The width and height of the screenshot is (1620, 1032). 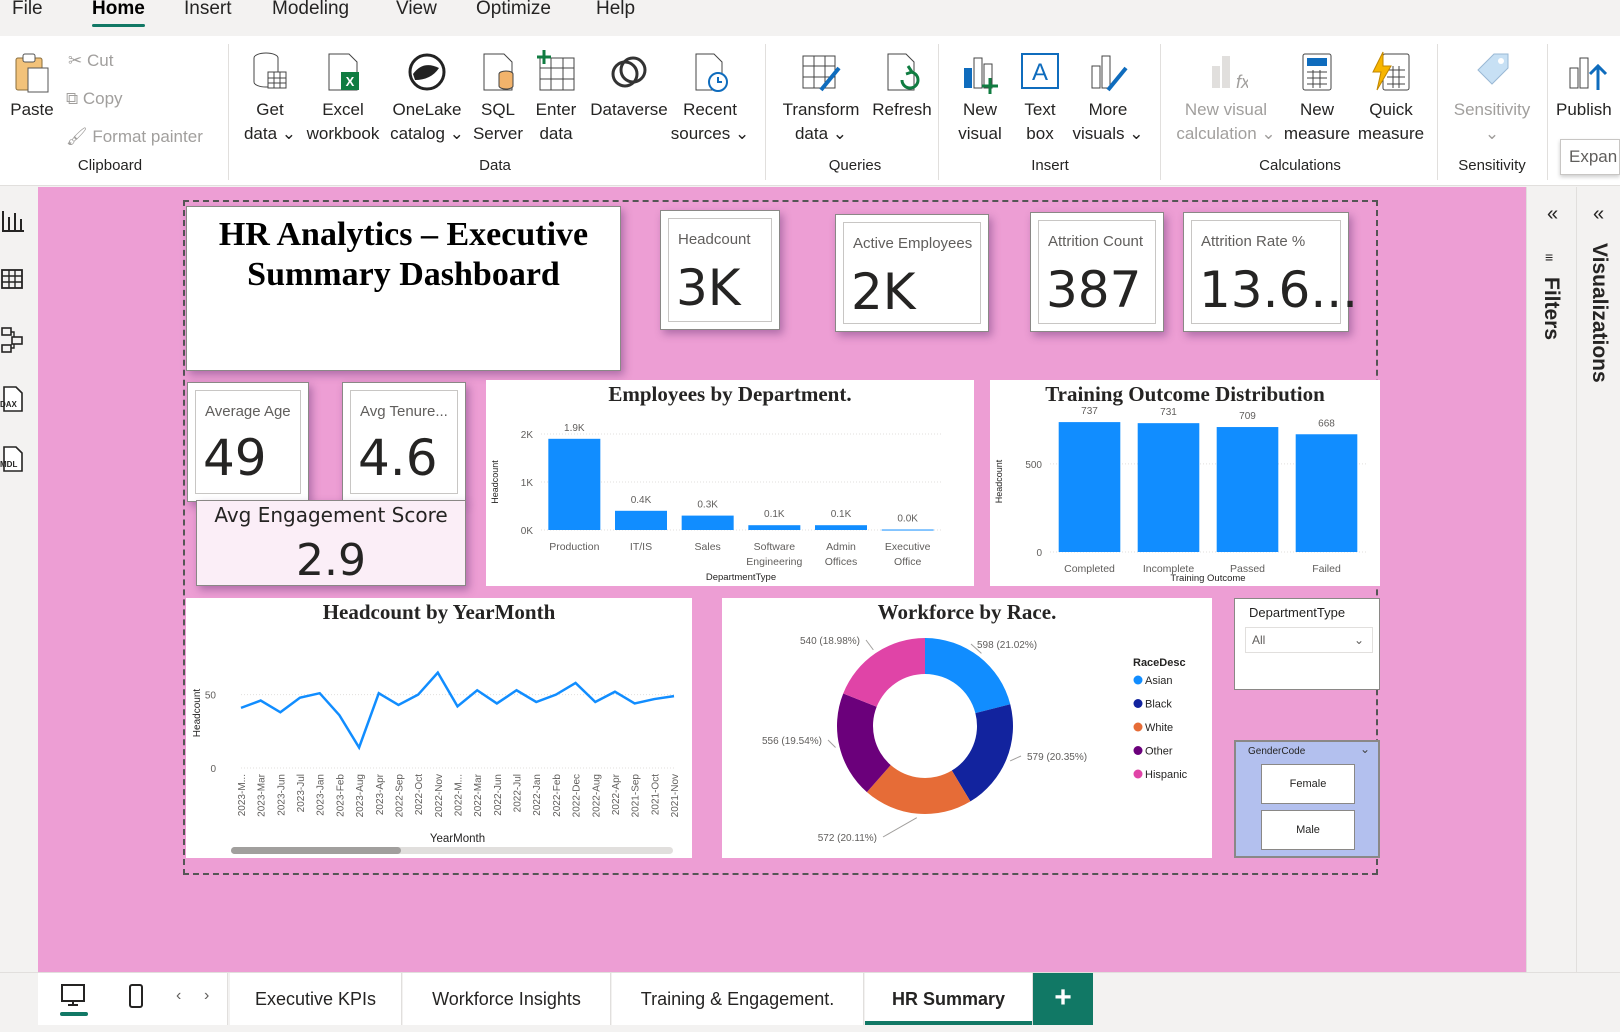 I want to click on avg-engagement-label: Avg Engagement Score, so click(x=331, y=515).